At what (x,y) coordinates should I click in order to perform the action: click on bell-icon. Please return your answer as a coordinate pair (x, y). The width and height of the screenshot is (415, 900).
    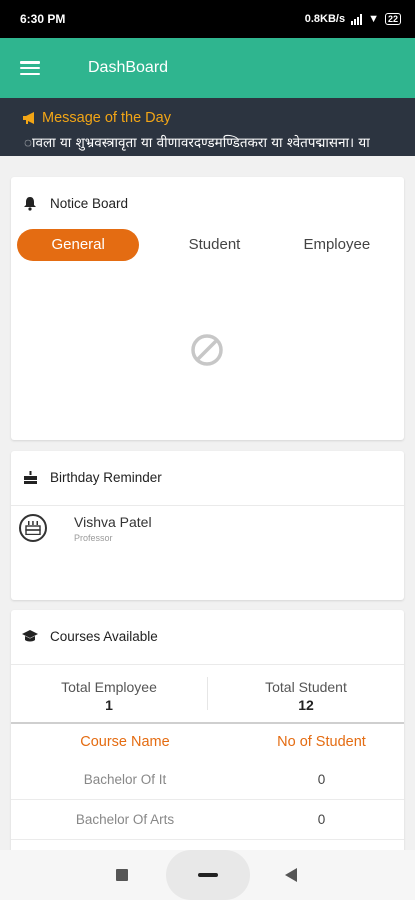
    Looking at the image, I should click on (30, 203).